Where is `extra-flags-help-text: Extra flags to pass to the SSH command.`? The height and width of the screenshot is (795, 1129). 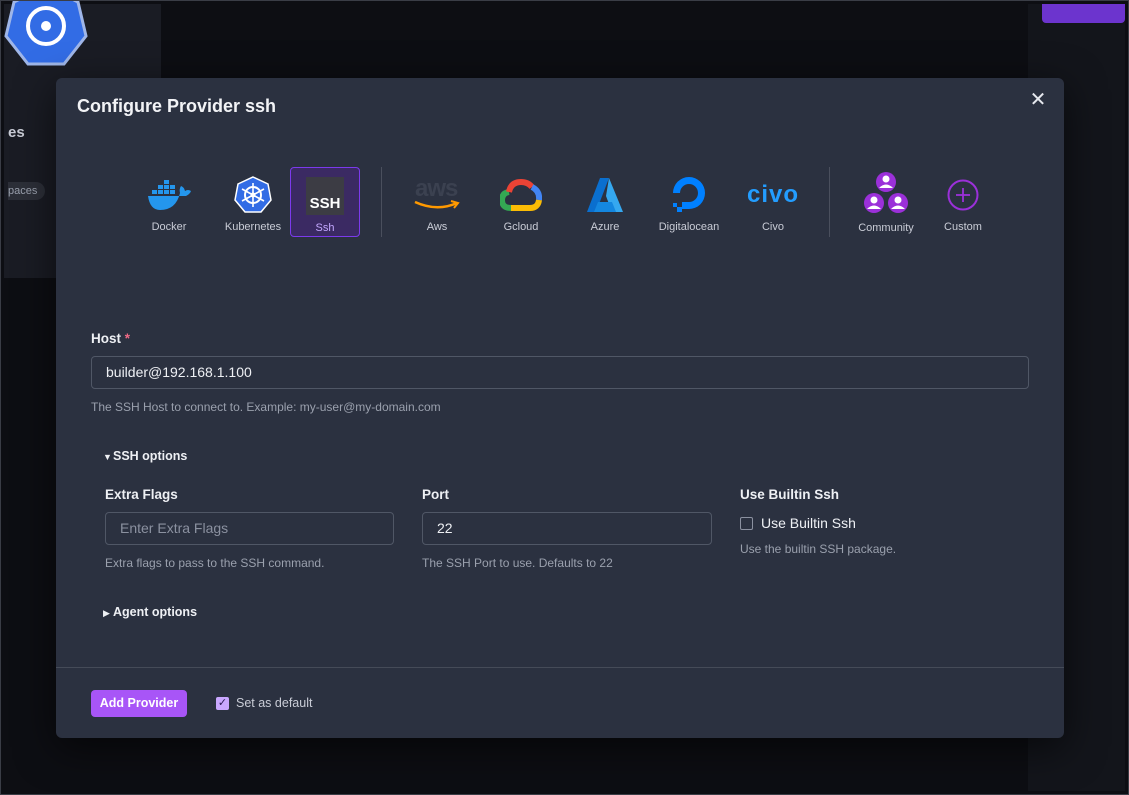 extra-flags-help-text: Extra flags to pass to the SSH command. is located at coordinates (215, 563).